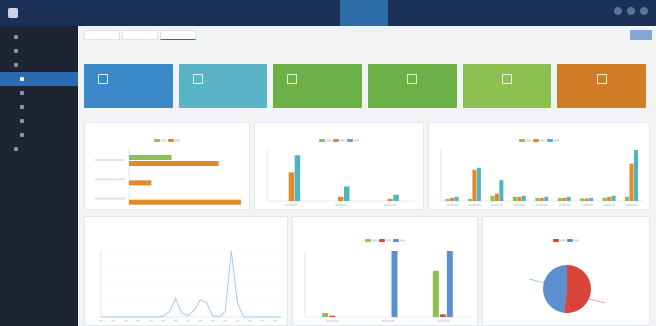 This screenshot has width=656, height=326. Describe the element at coordinates (641, 35) in the screenshot. I see `refresh-button` at that location.